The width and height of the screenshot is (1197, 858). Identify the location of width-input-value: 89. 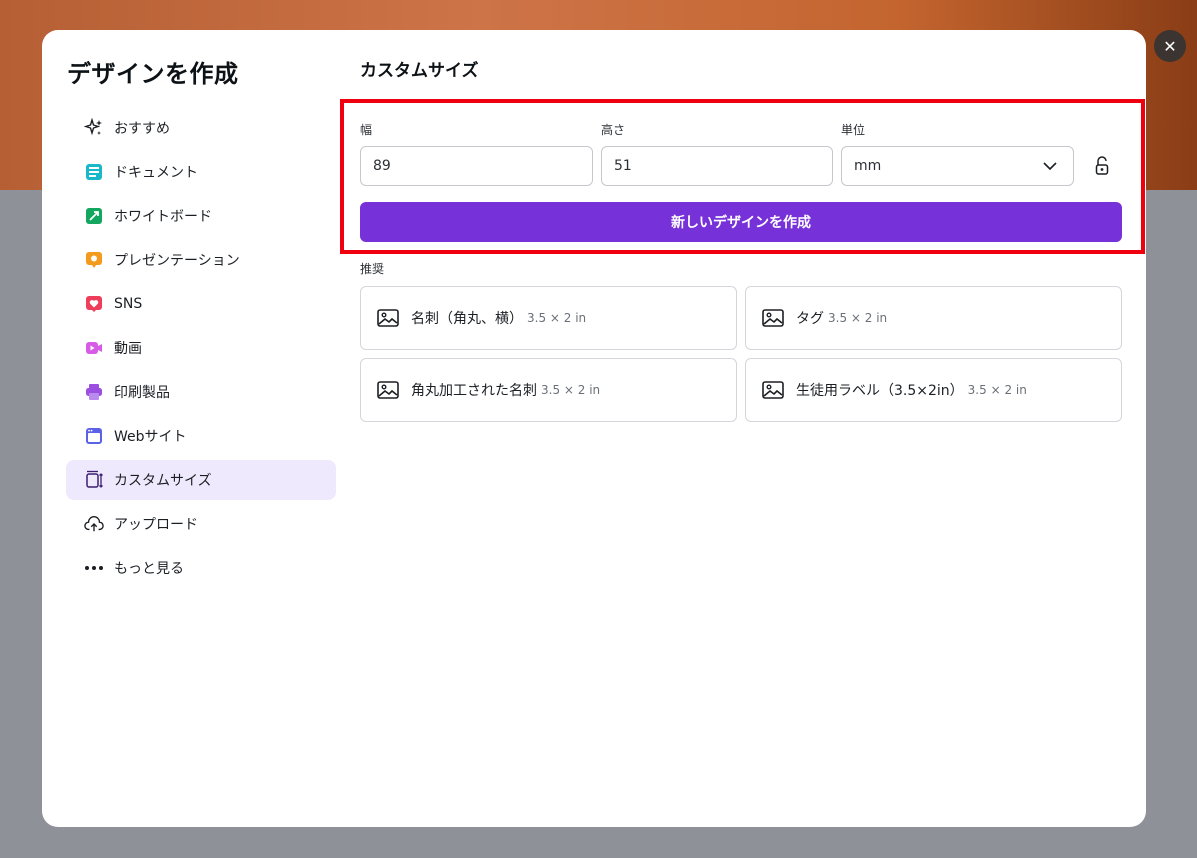
(382, 166).